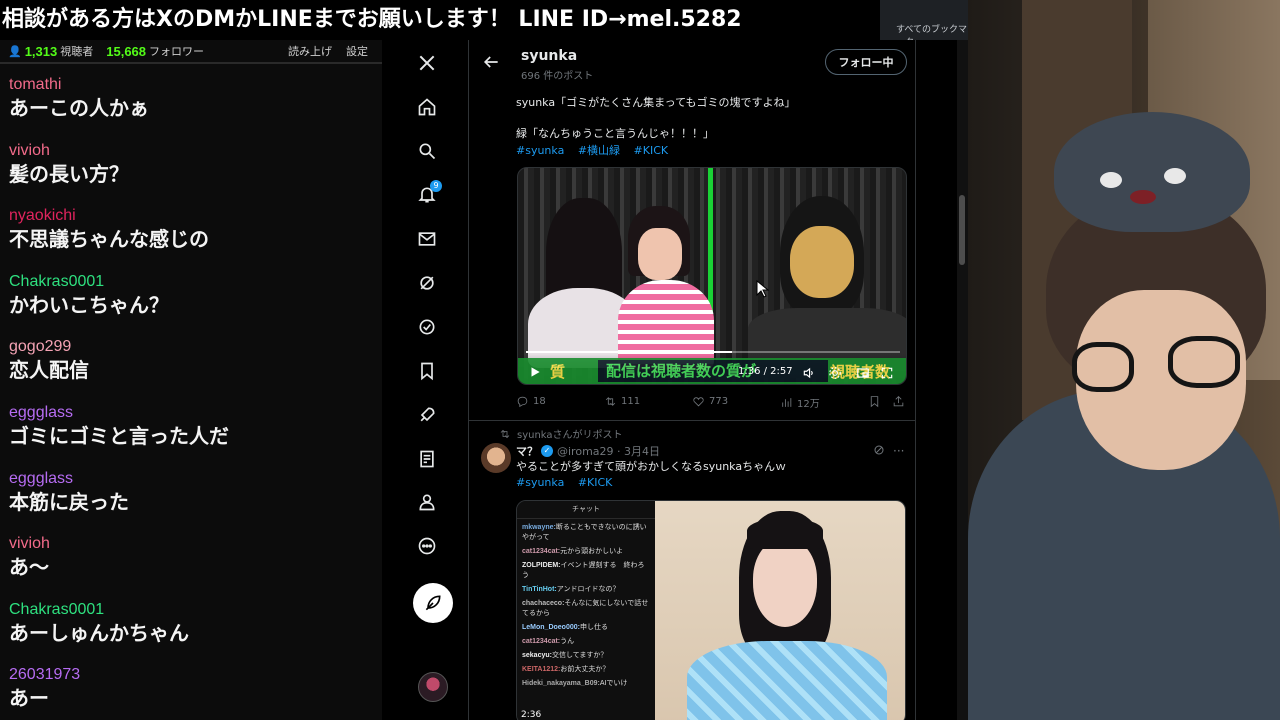 Image resolution: width=1280 pixels, height=720 pixels. Describe the element at coordinates (835, 372) in the screenshot. I see `settings-gear-icon` at that location.